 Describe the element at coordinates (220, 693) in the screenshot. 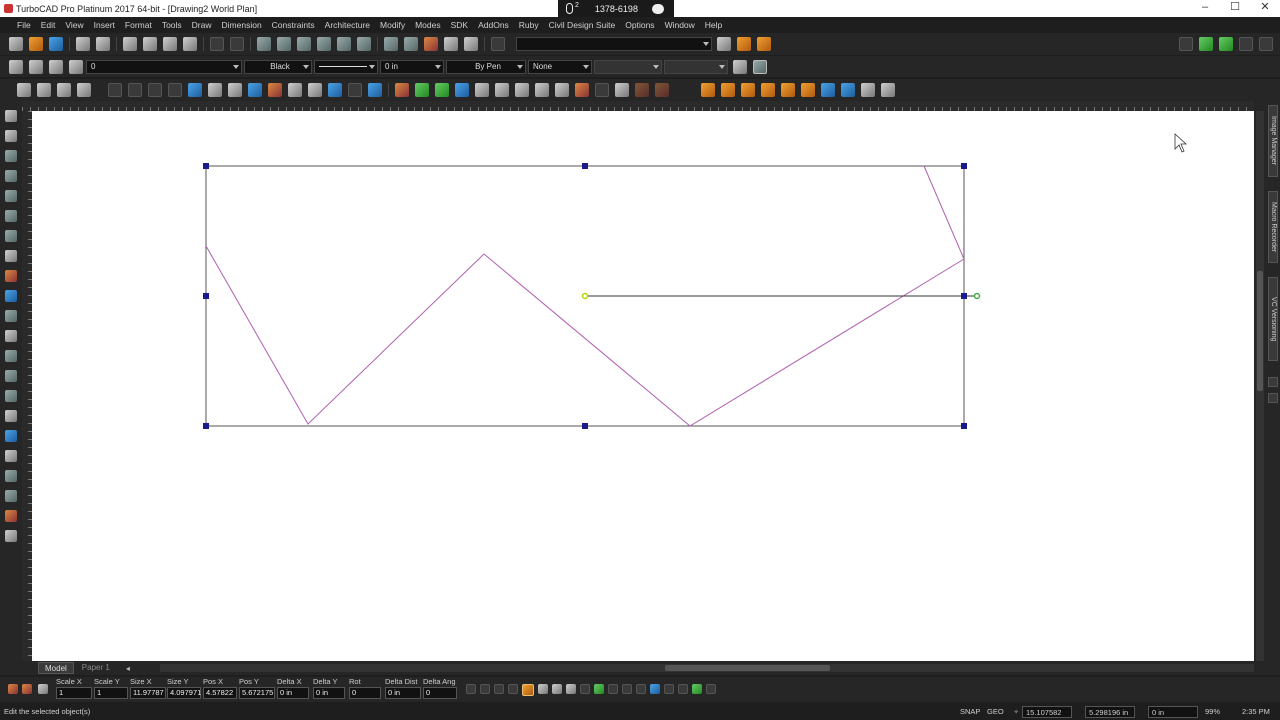

I see `pos-x-input: 4.57822` at that location.